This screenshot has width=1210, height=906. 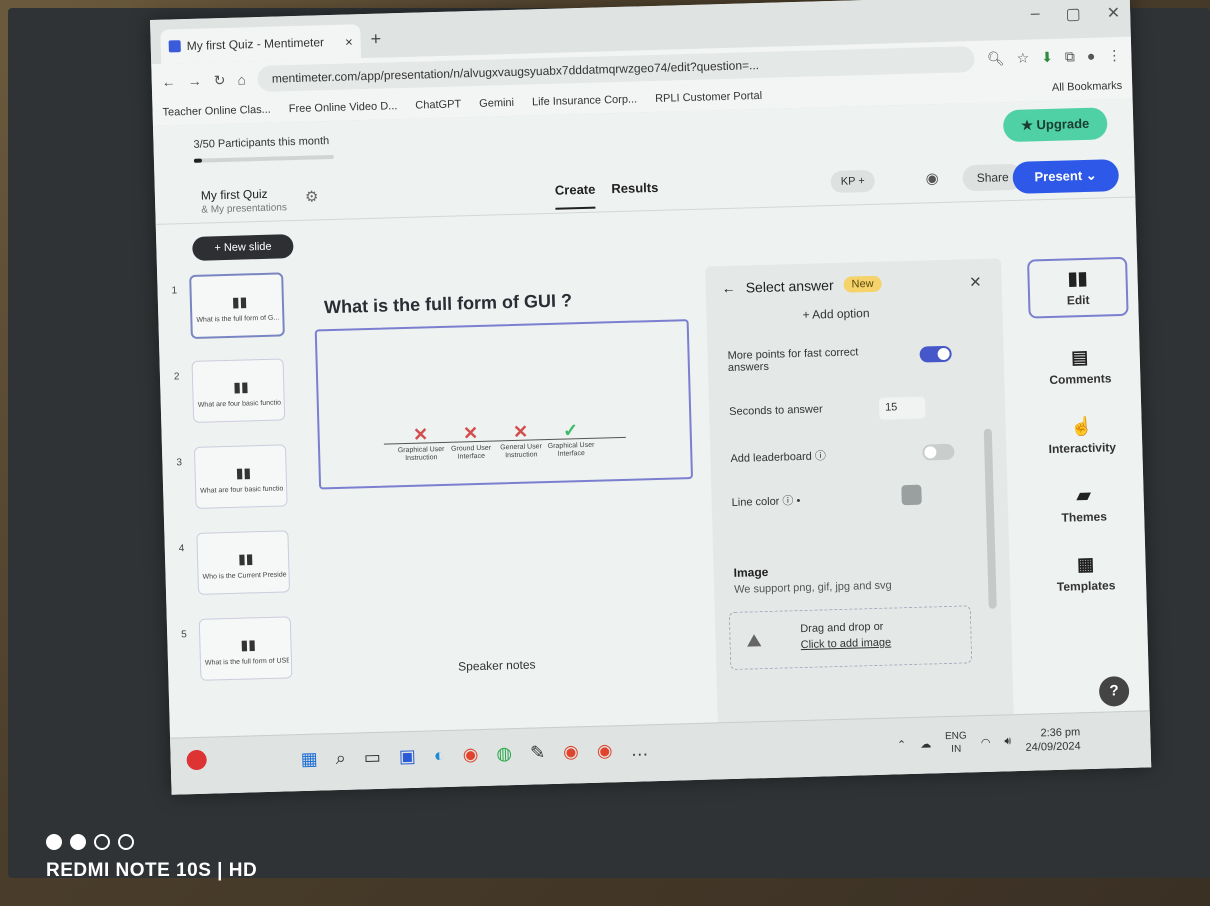 I want to click on edge-icon: ◐, so click(x=439, y=755).